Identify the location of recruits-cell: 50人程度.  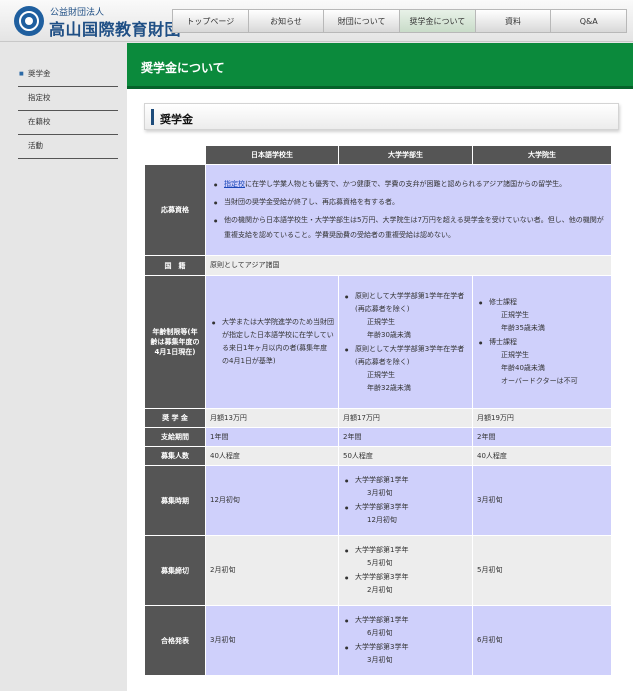
(405, 456).